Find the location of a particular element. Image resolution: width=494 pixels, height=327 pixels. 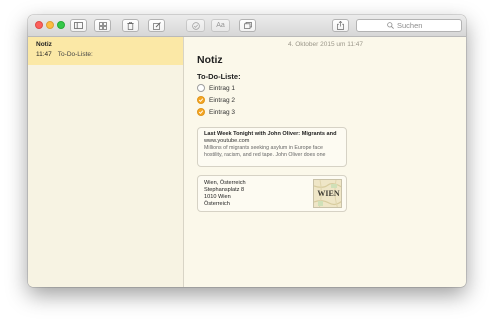

gallery-icon is located at coordinates (102, 25).